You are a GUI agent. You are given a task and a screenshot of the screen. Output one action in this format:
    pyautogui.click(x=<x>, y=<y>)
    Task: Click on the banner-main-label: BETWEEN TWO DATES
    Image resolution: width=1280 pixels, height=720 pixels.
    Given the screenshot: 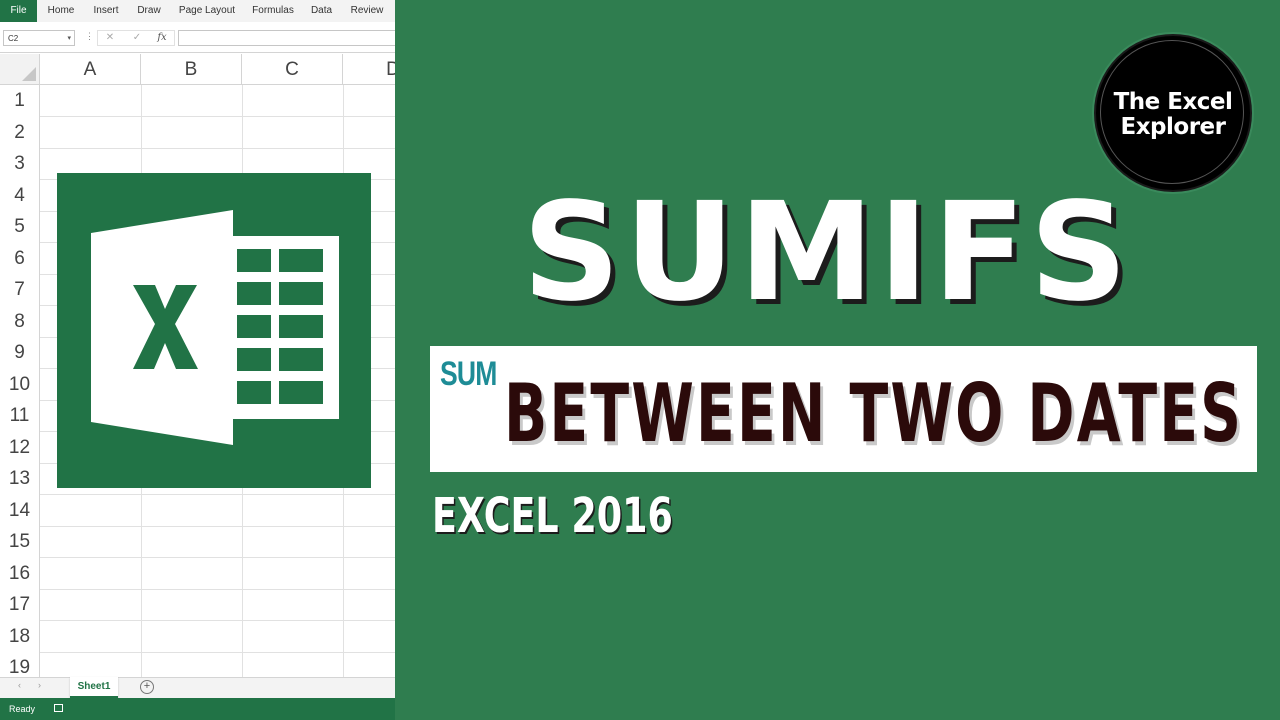 What is the action you would take?
    pyautogui.click(x=874, y=413)
    